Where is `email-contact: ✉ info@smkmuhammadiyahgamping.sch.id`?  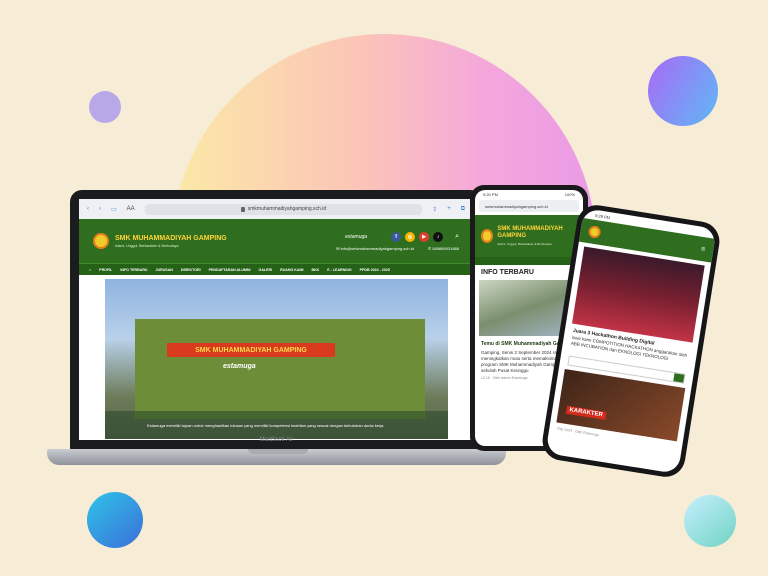
email-contact: ✉ info@smkmuhammadiyahgamping.sch.id is located at coordinates (375, 248).